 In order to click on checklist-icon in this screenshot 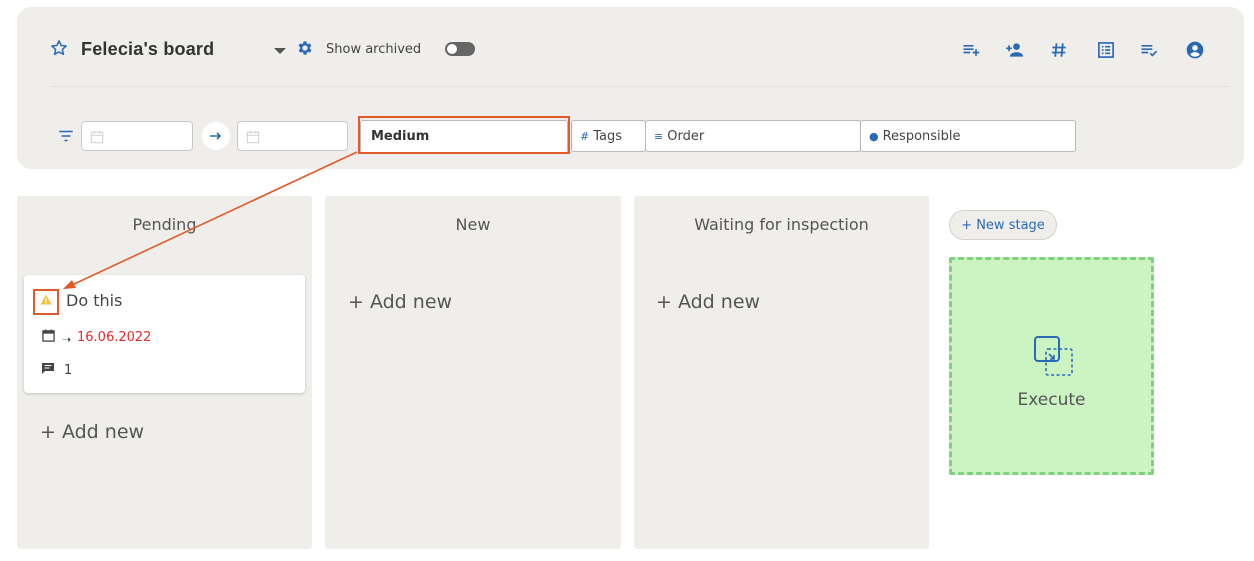, I will do `click(1149, 50)`.